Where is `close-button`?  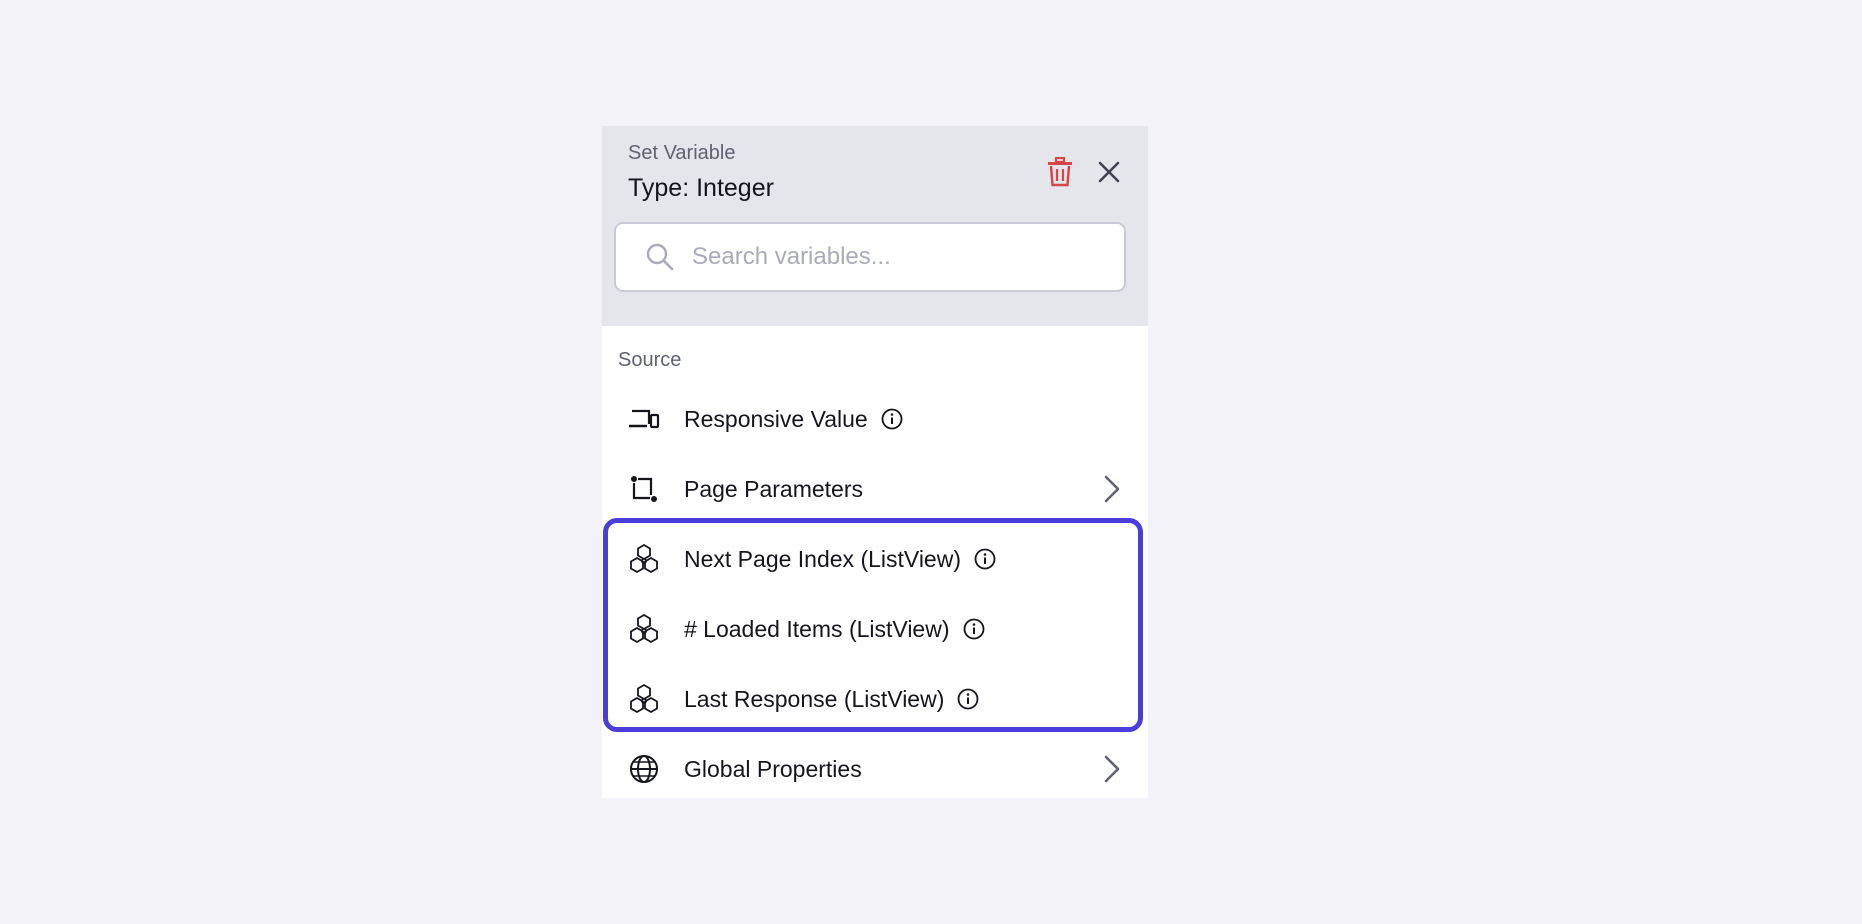
close-button is located at coordinates (1109, 172).